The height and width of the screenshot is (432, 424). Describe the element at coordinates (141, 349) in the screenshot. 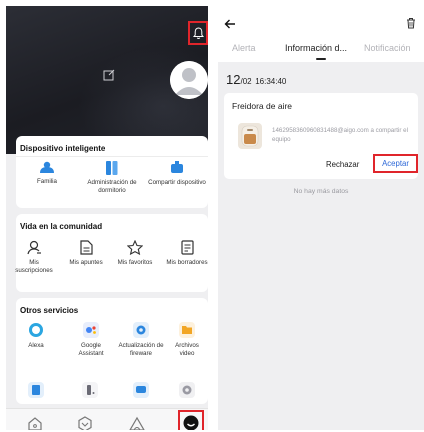

I see `firmware-update-label: Actualización de fireware` at that location.